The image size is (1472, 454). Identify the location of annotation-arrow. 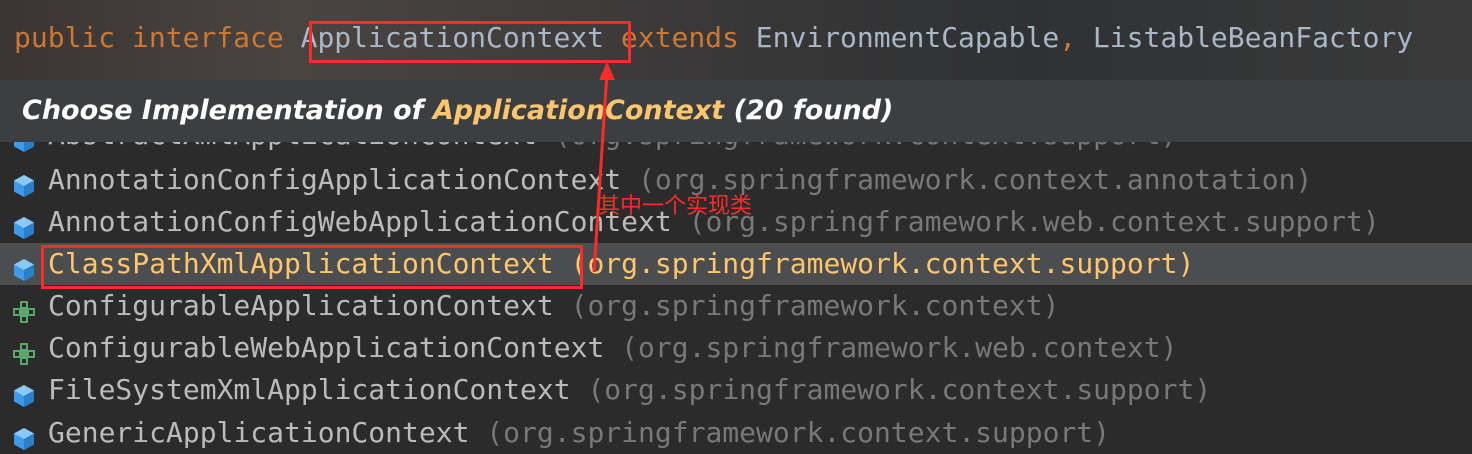
(603, 167).